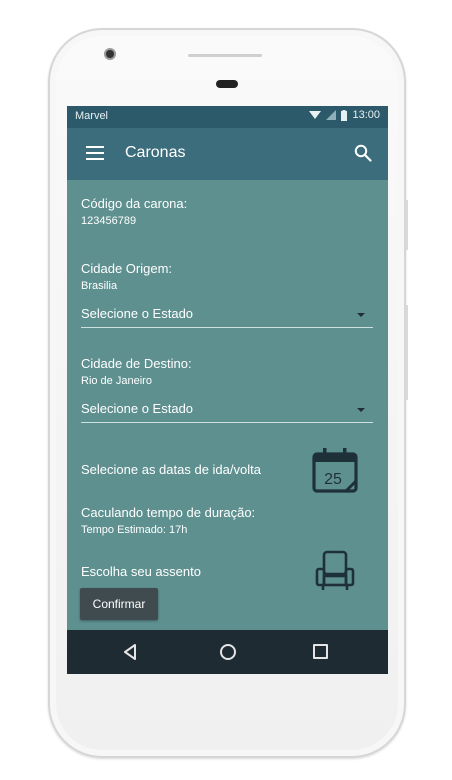 Image resolution: width=452 pixels, height=780 pixels. What do you see at coordinates (130, 652) in the screenshot?
I see `back-icon` at bounding box center [130, 652].